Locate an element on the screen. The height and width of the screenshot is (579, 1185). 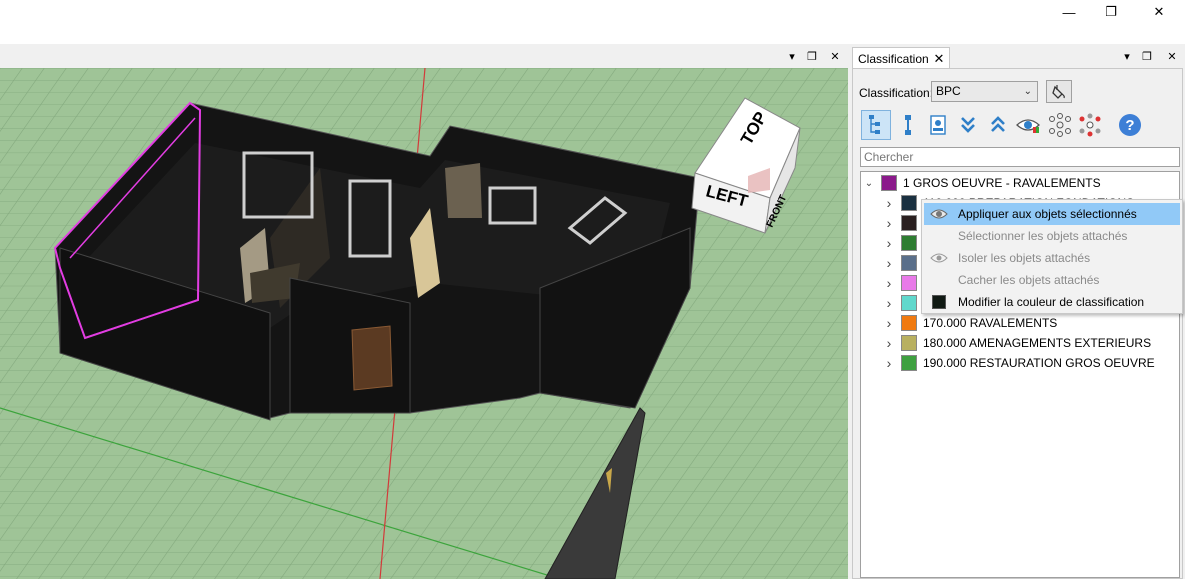
viewport-header: ▾ ❐ ✕ is located at coordinates (424, 56).